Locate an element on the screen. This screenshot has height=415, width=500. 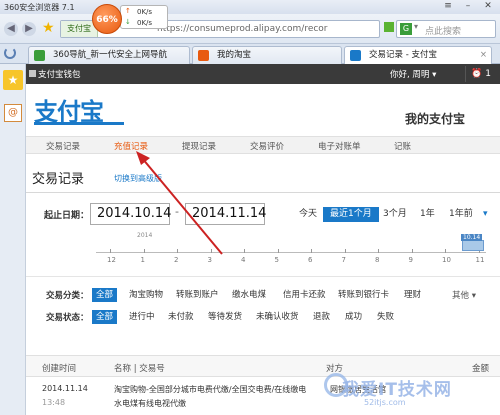
status-unpaid: 未付款 is located at coordinates (181, 317).